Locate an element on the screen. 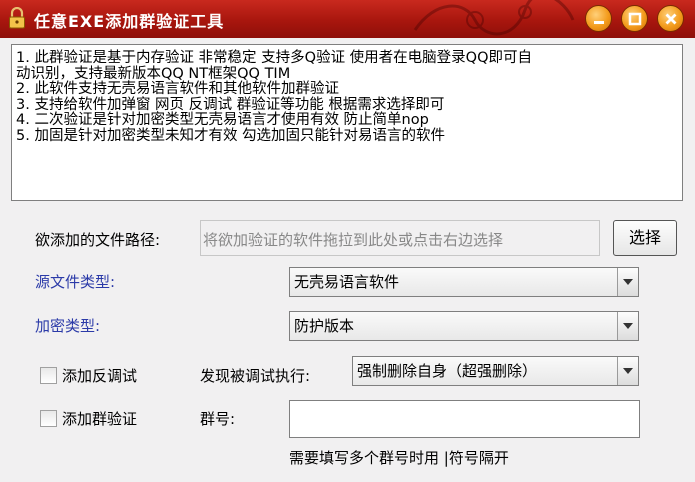 This screenshot has height=482, width=695. encrypt-type-select: 防护版本 is located at coordinates (464, 326).